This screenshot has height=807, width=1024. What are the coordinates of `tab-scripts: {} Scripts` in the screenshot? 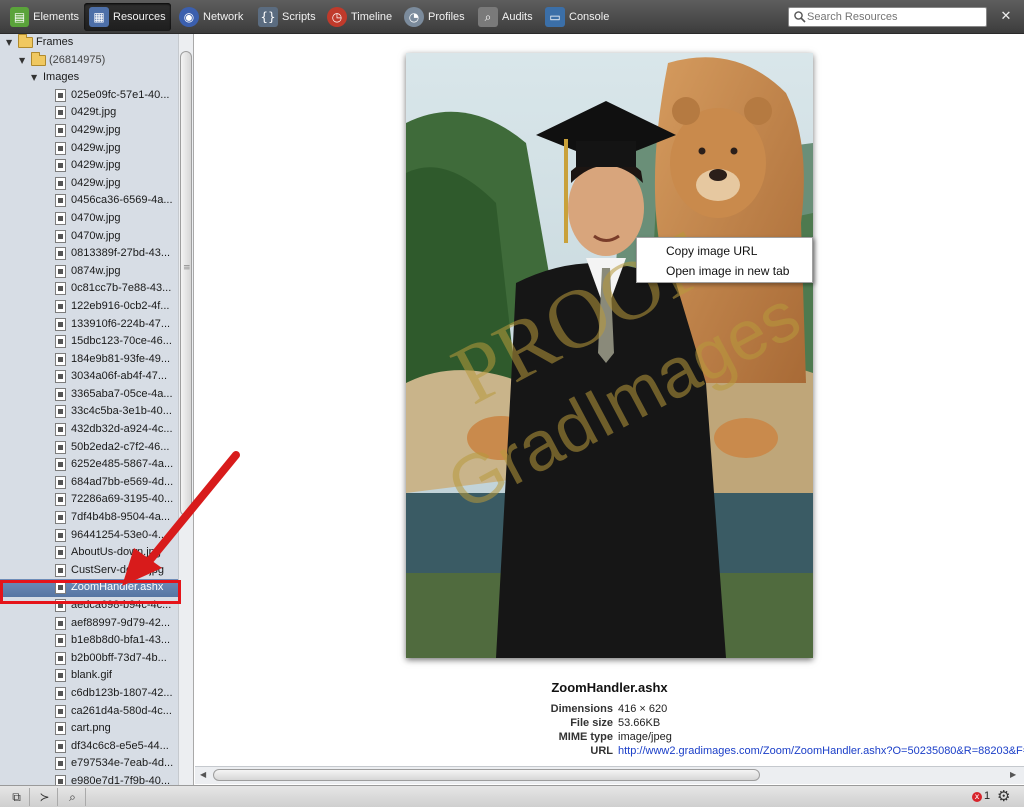 It's located at (286, 17).